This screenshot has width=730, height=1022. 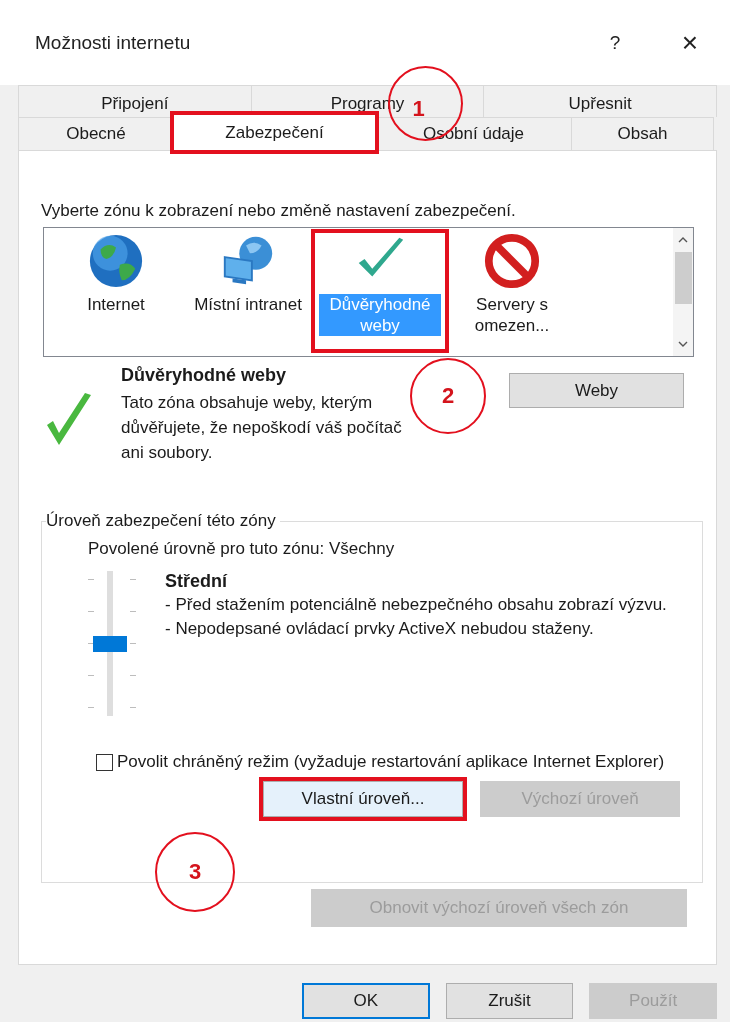 I want to click on step-number-marker: 2, so click(x=448, y=396).